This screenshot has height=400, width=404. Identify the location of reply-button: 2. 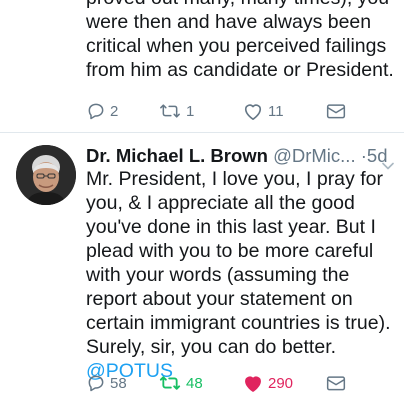
(102, 111).